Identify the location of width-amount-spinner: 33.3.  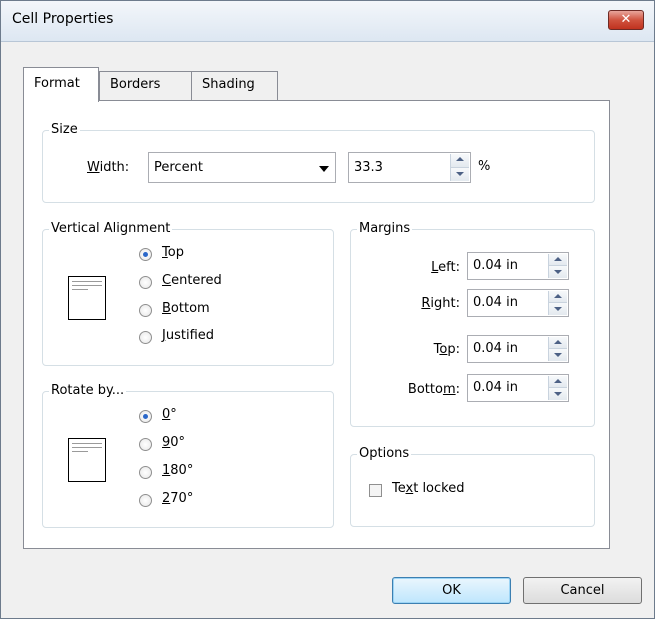
(409, 167).